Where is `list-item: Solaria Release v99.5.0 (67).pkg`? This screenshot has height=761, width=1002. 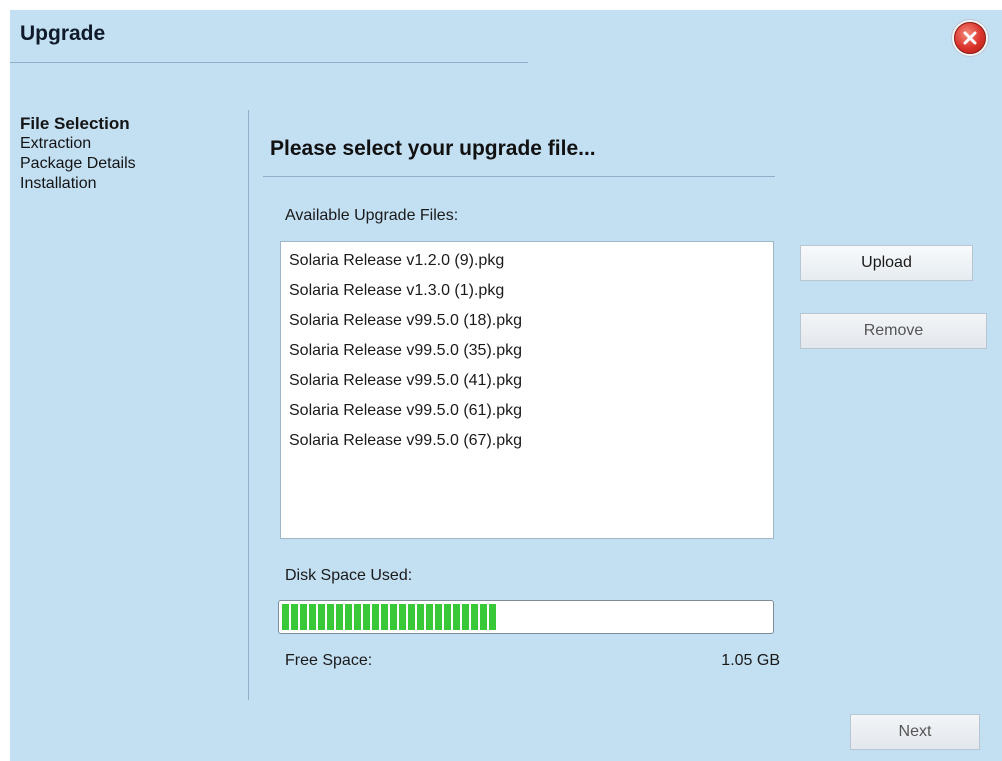 list-item: Solaria Release v99.5.0 (67).pkg is located at coordinates (531, 441).